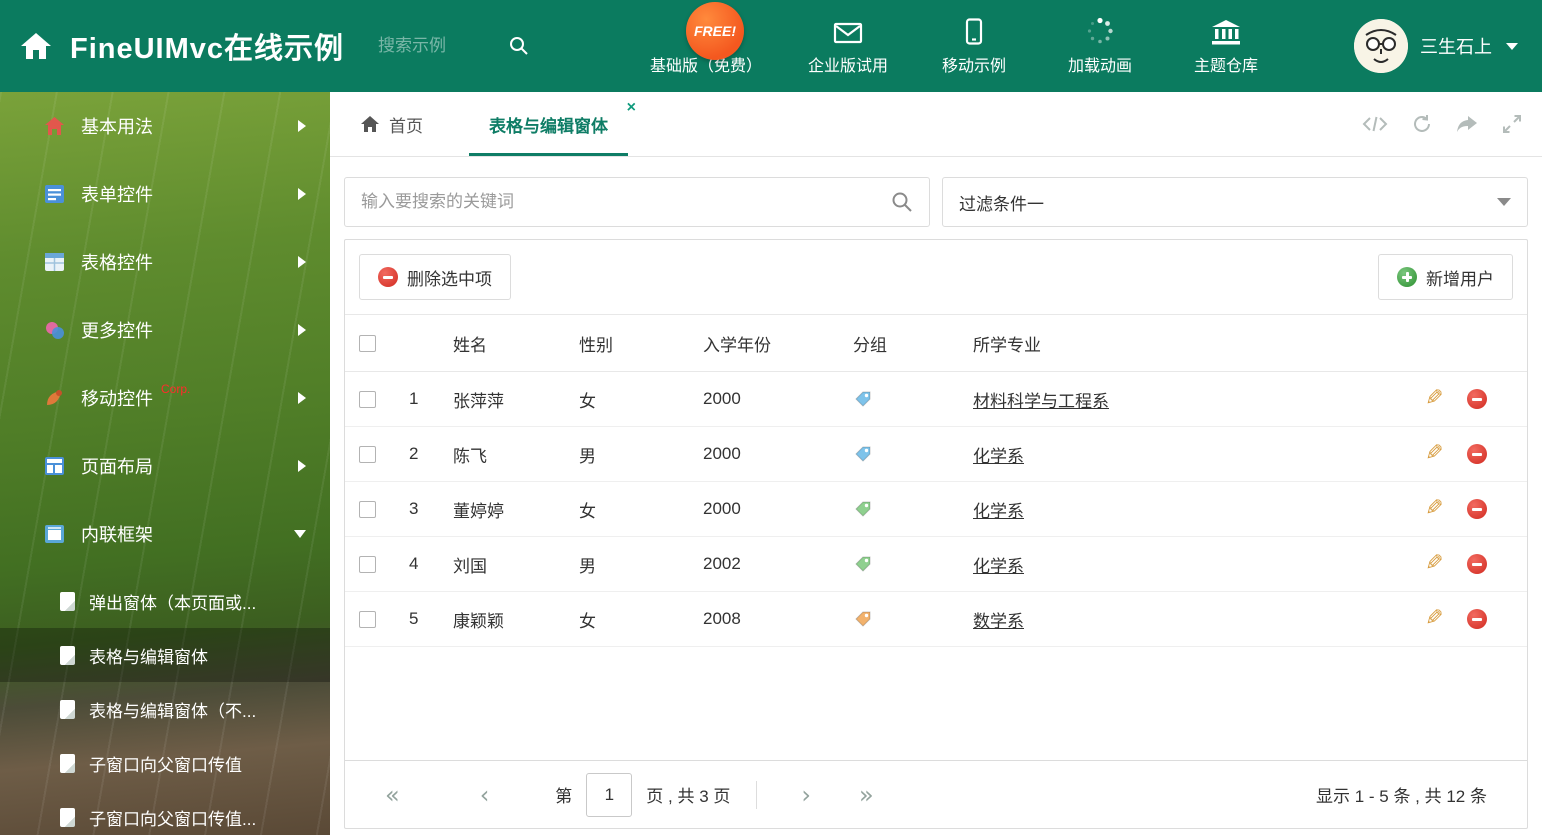 The width and height of the screenshot is (1542, 835). Describe the element at coordinates (414, 563) in the screenshot. I see `cell-index: 4` at that location.